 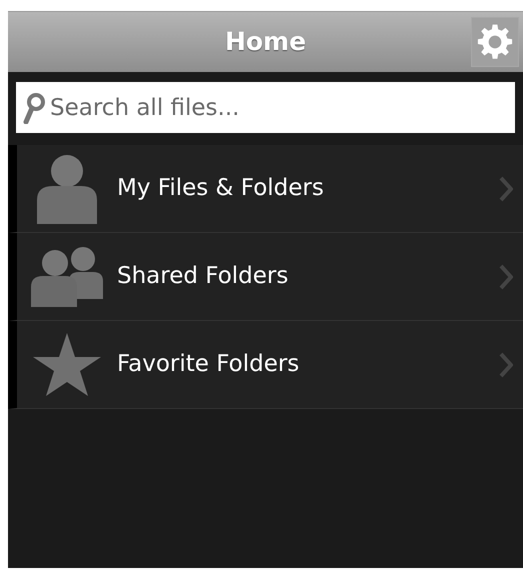 I want to click on star-icon, so click(x=67, y=364).